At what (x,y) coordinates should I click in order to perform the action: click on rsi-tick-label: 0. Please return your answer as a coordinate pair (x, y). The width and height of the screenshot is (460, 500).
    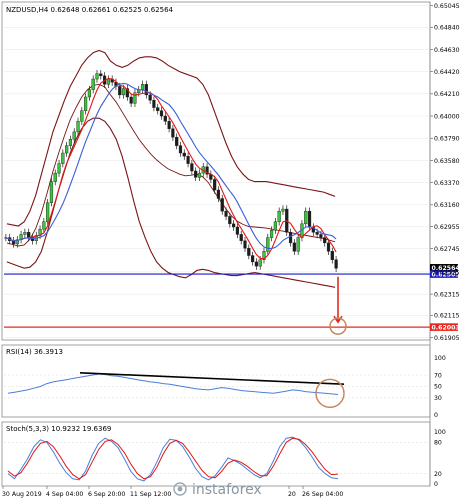
    Looking at the image, I should click on (436, 415).